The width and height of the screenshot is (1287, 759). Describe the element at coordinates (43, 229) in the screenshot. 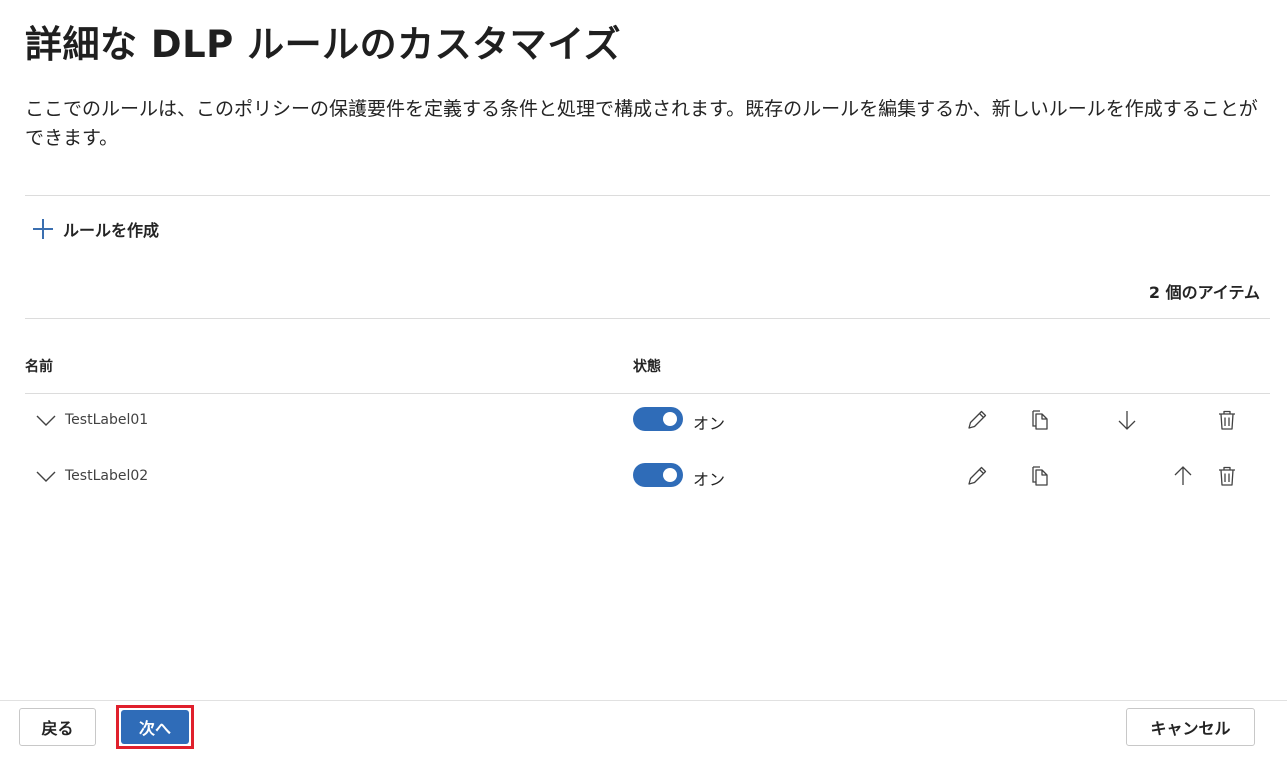

I see `plus-icon` at that location.